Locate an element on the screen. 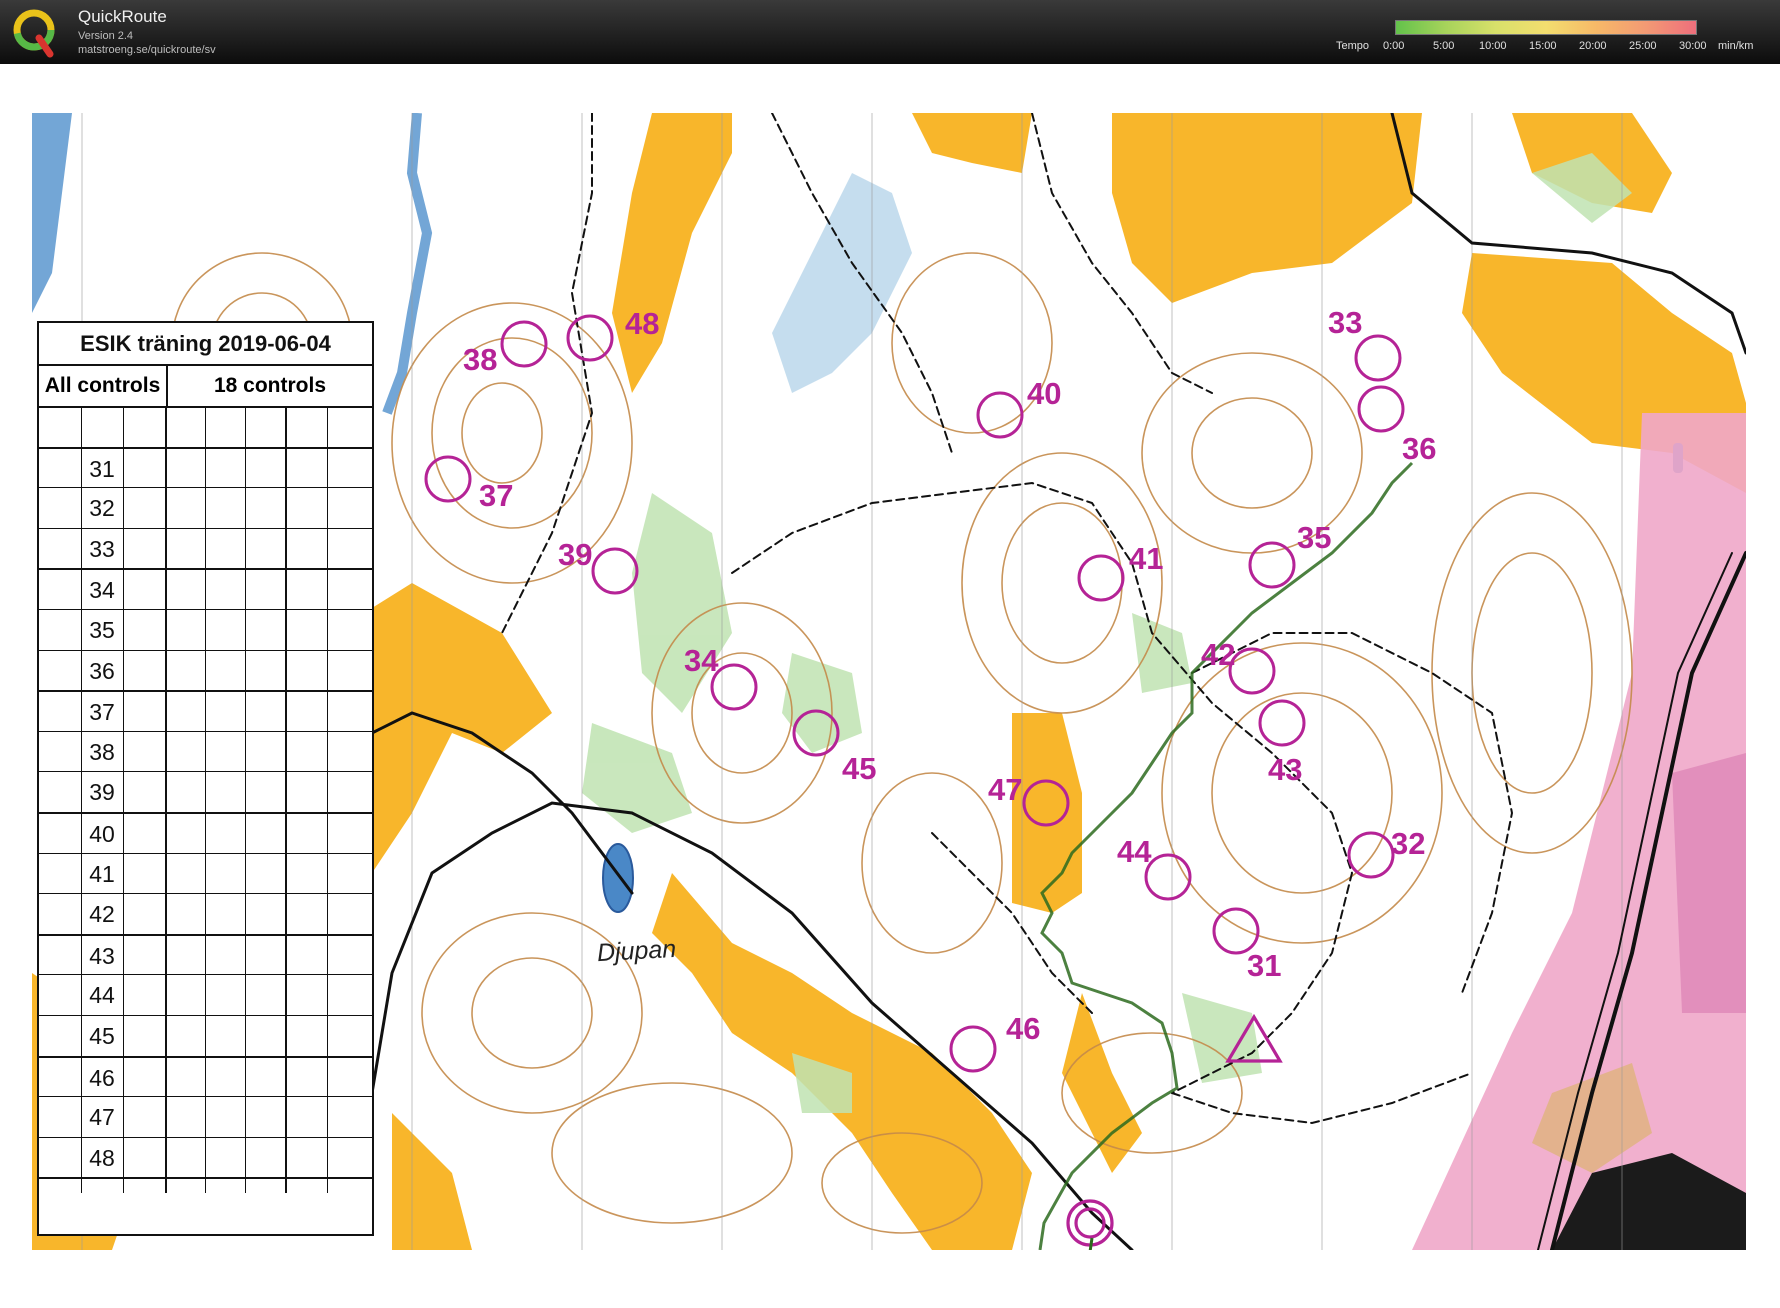 The image size is (1780, 1308). control-code: 44 is located at coordinates (102, 995).